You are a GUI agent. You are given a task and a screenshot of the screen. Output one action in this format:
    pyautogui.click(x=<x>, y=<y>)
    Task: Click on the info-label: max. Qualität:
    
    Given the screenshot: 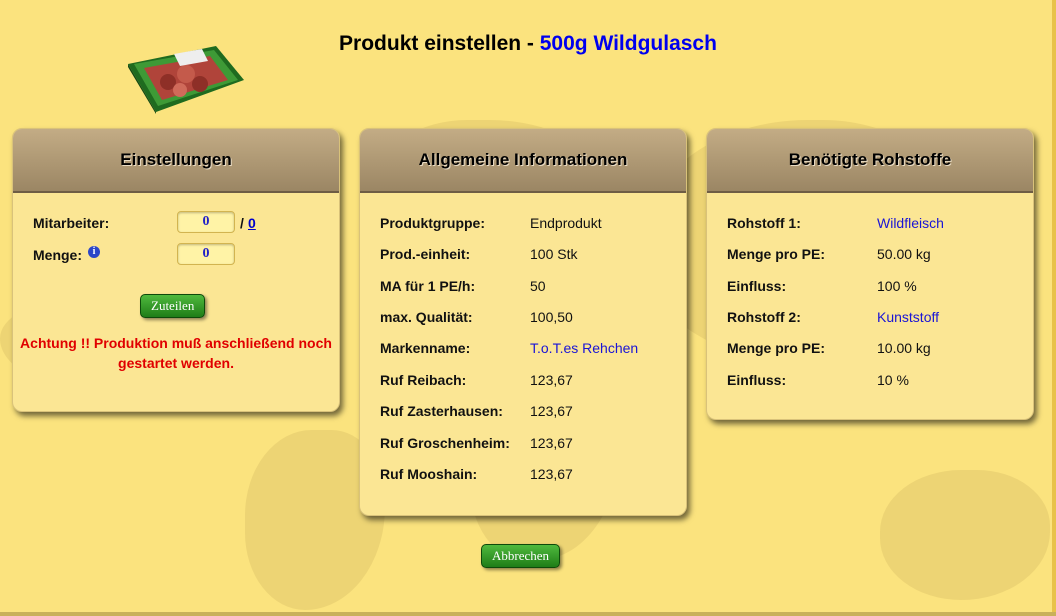 What is the action you would take?
    pyautogui.click(x=426, y=317)
    